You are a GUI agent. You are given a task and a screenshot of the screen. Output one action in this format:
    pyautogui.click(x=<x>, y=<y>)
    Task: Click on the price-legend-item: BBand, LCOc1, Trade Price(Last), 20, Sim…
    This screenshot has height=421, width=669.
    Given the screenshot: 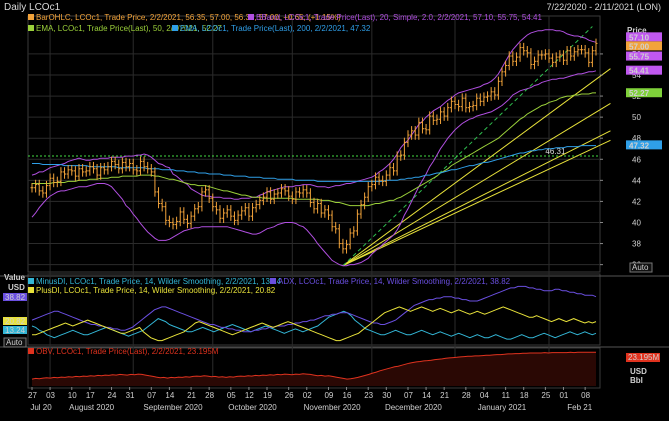 What is the action you would take?
    pyautogui.click(x=395, y=17)
    